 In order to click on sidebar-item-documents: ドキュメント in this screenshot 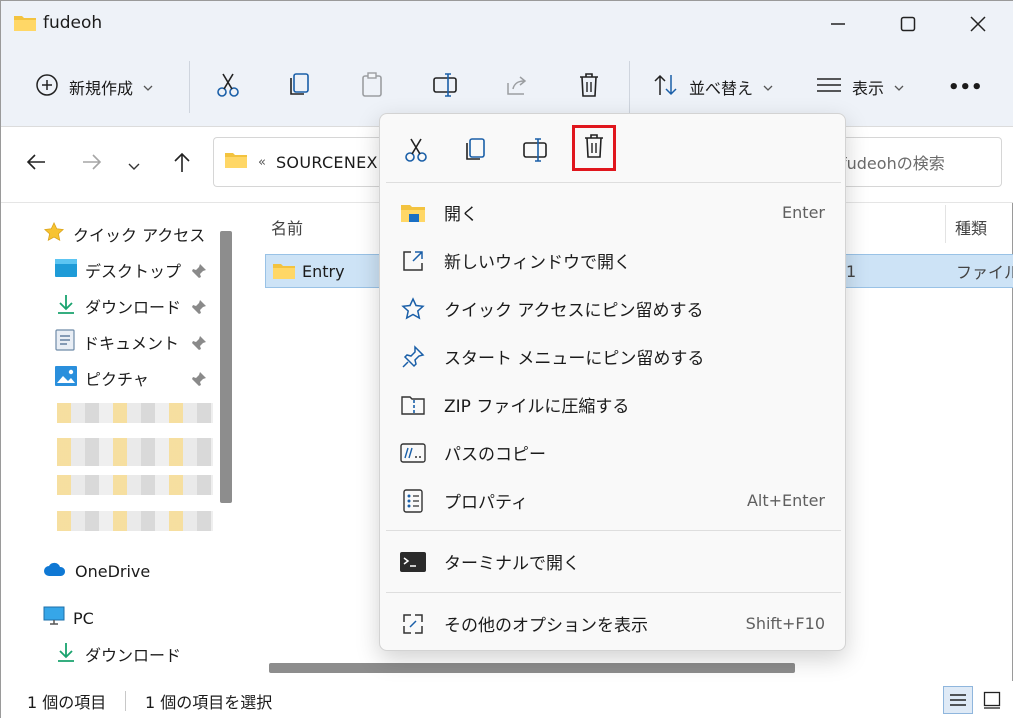, I will do `click(117, 342)`.